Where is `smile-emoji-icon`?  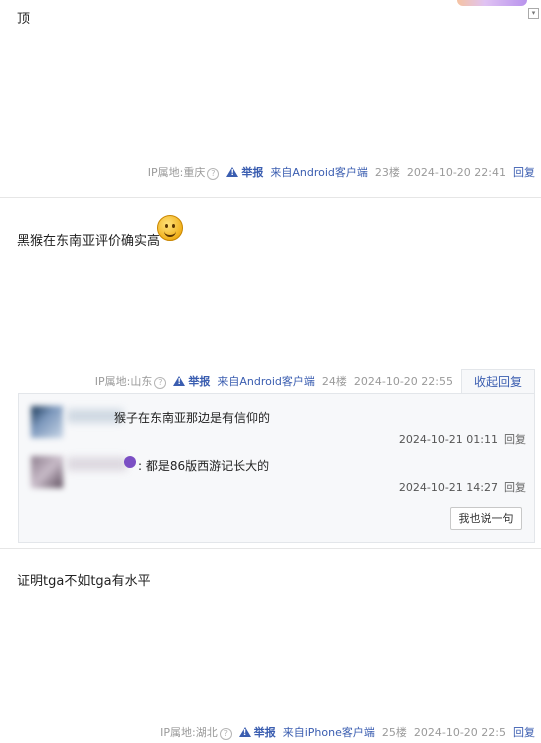 smile-emoji-icon is located at coordinates (170, 228).